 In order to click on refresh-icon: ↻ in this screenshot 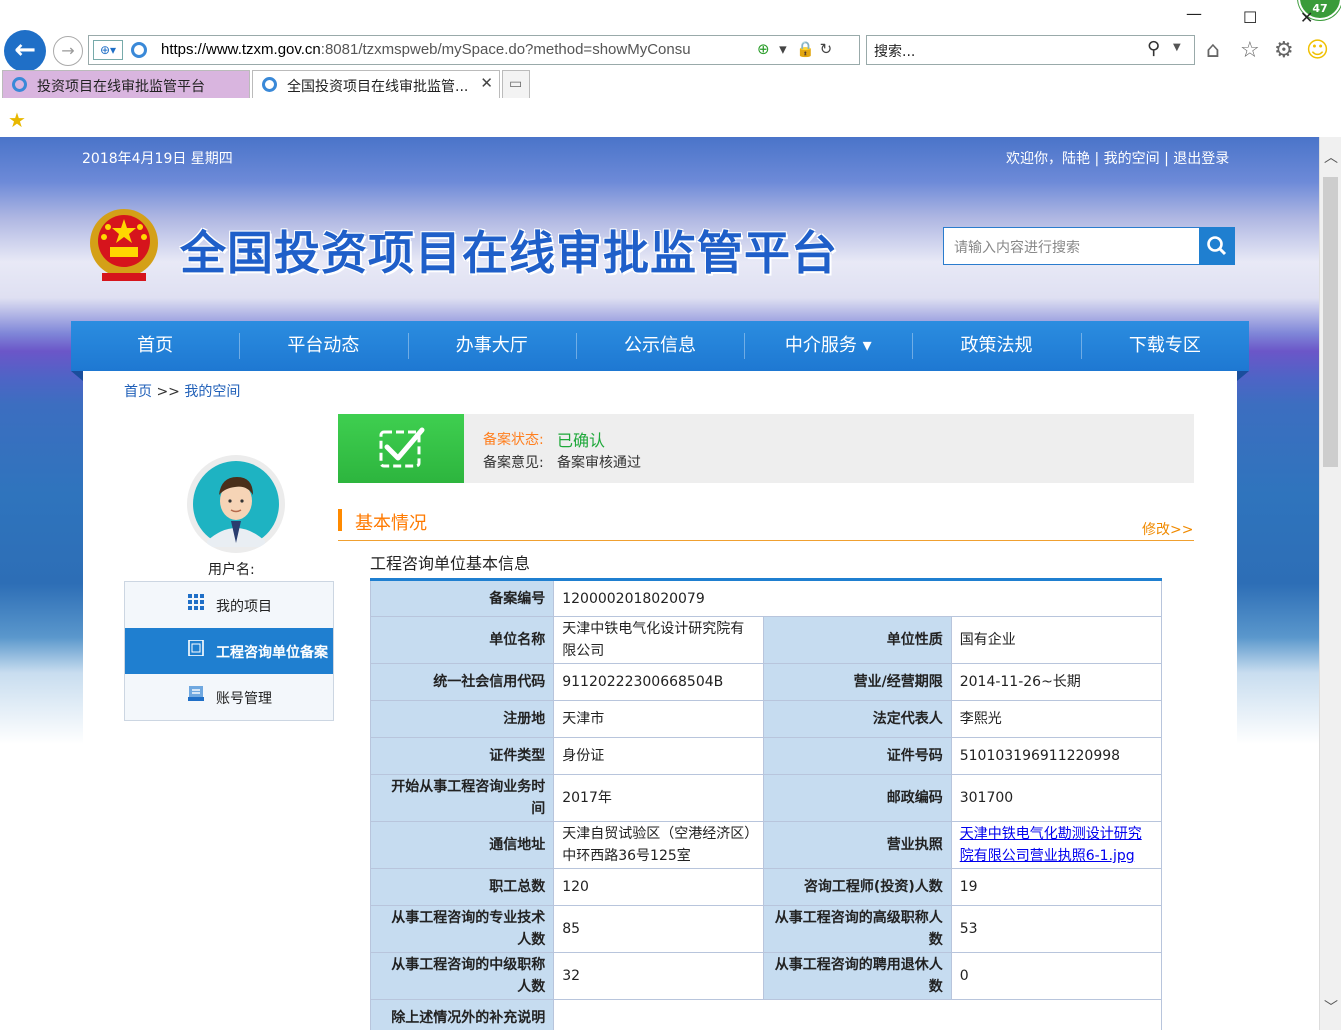, I will do `click(826, 49)`.